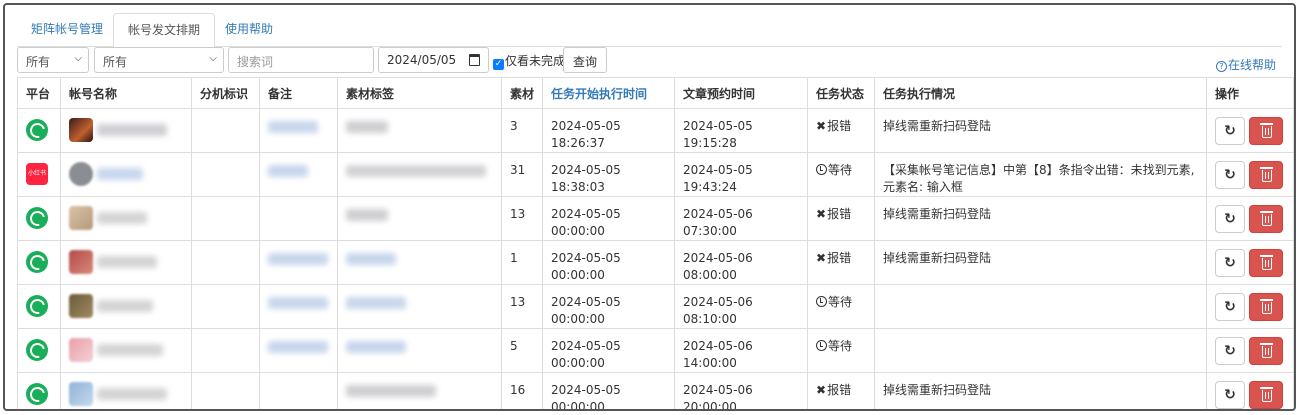 The image size is (1300, 415). What do you see at coordinates (821, 345) in the screenshot?
I see `clock-icon` at bounding box center [821, 345].